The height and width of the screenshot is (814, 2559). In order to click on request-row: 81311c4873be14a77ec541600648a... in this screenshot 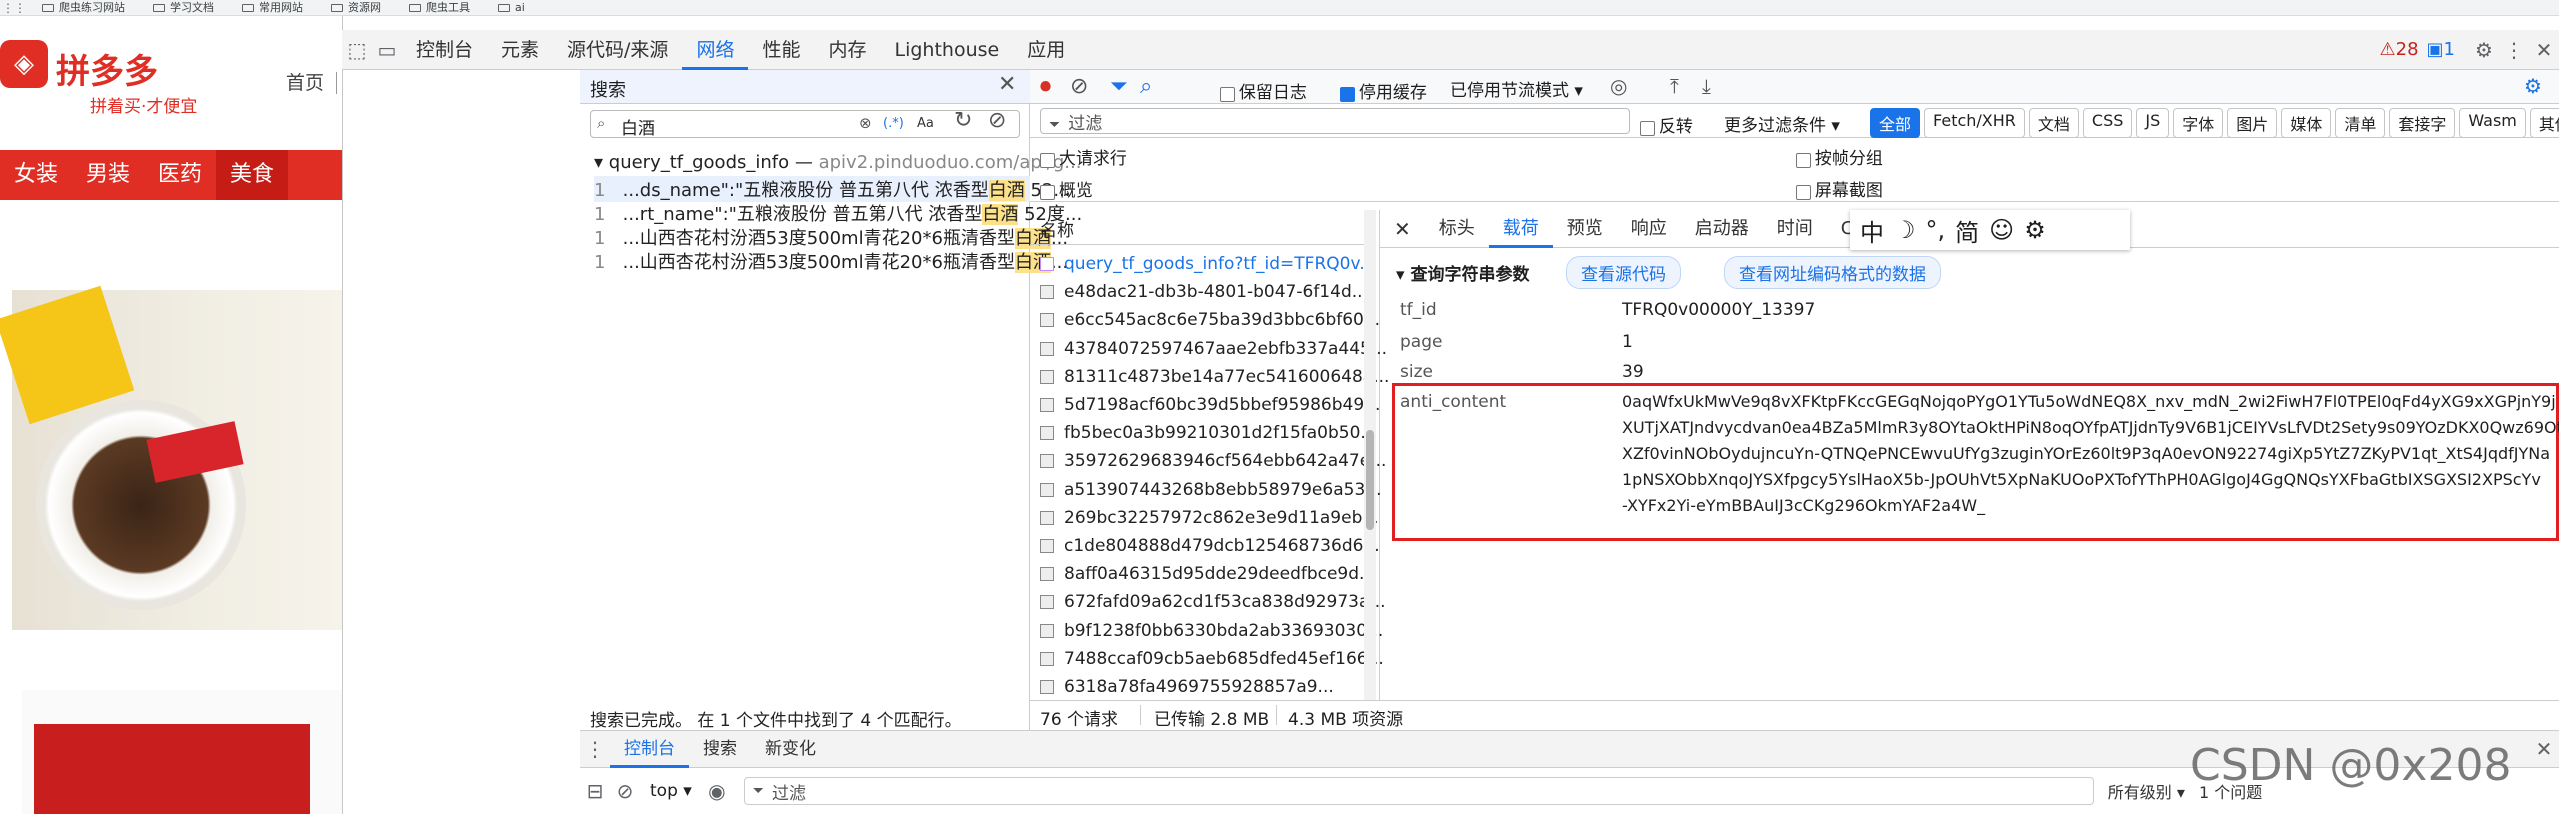, I will do `click(1214, 377)`.